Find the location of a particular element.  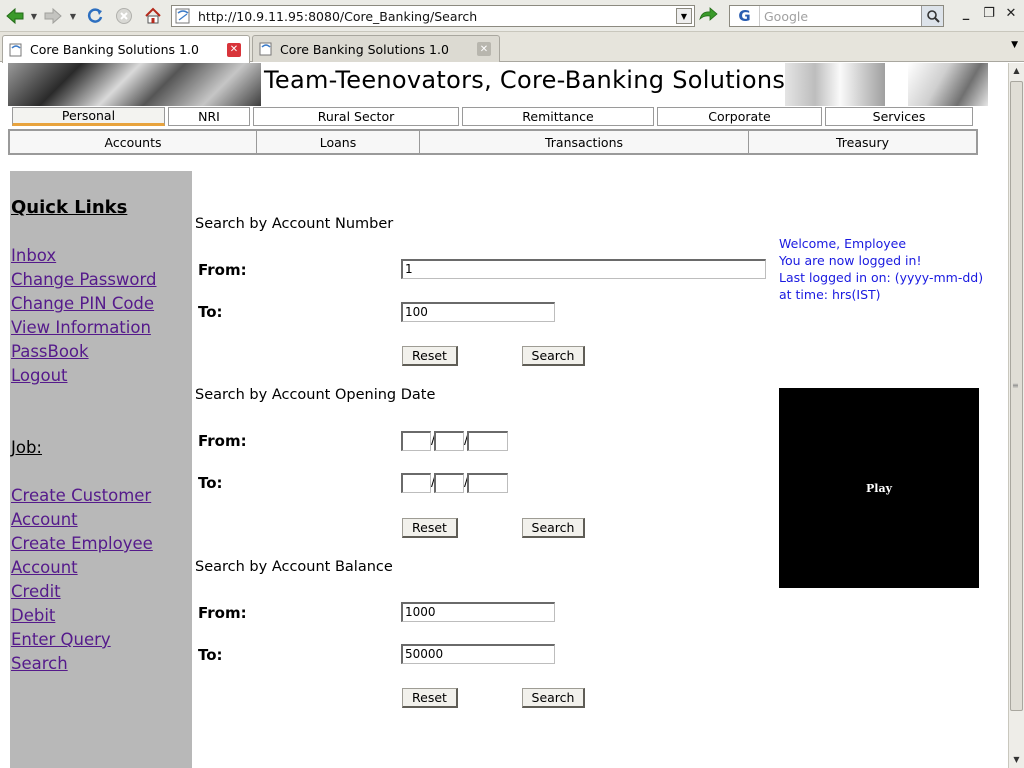

link-search: Search is located at coordinates (39, 663).